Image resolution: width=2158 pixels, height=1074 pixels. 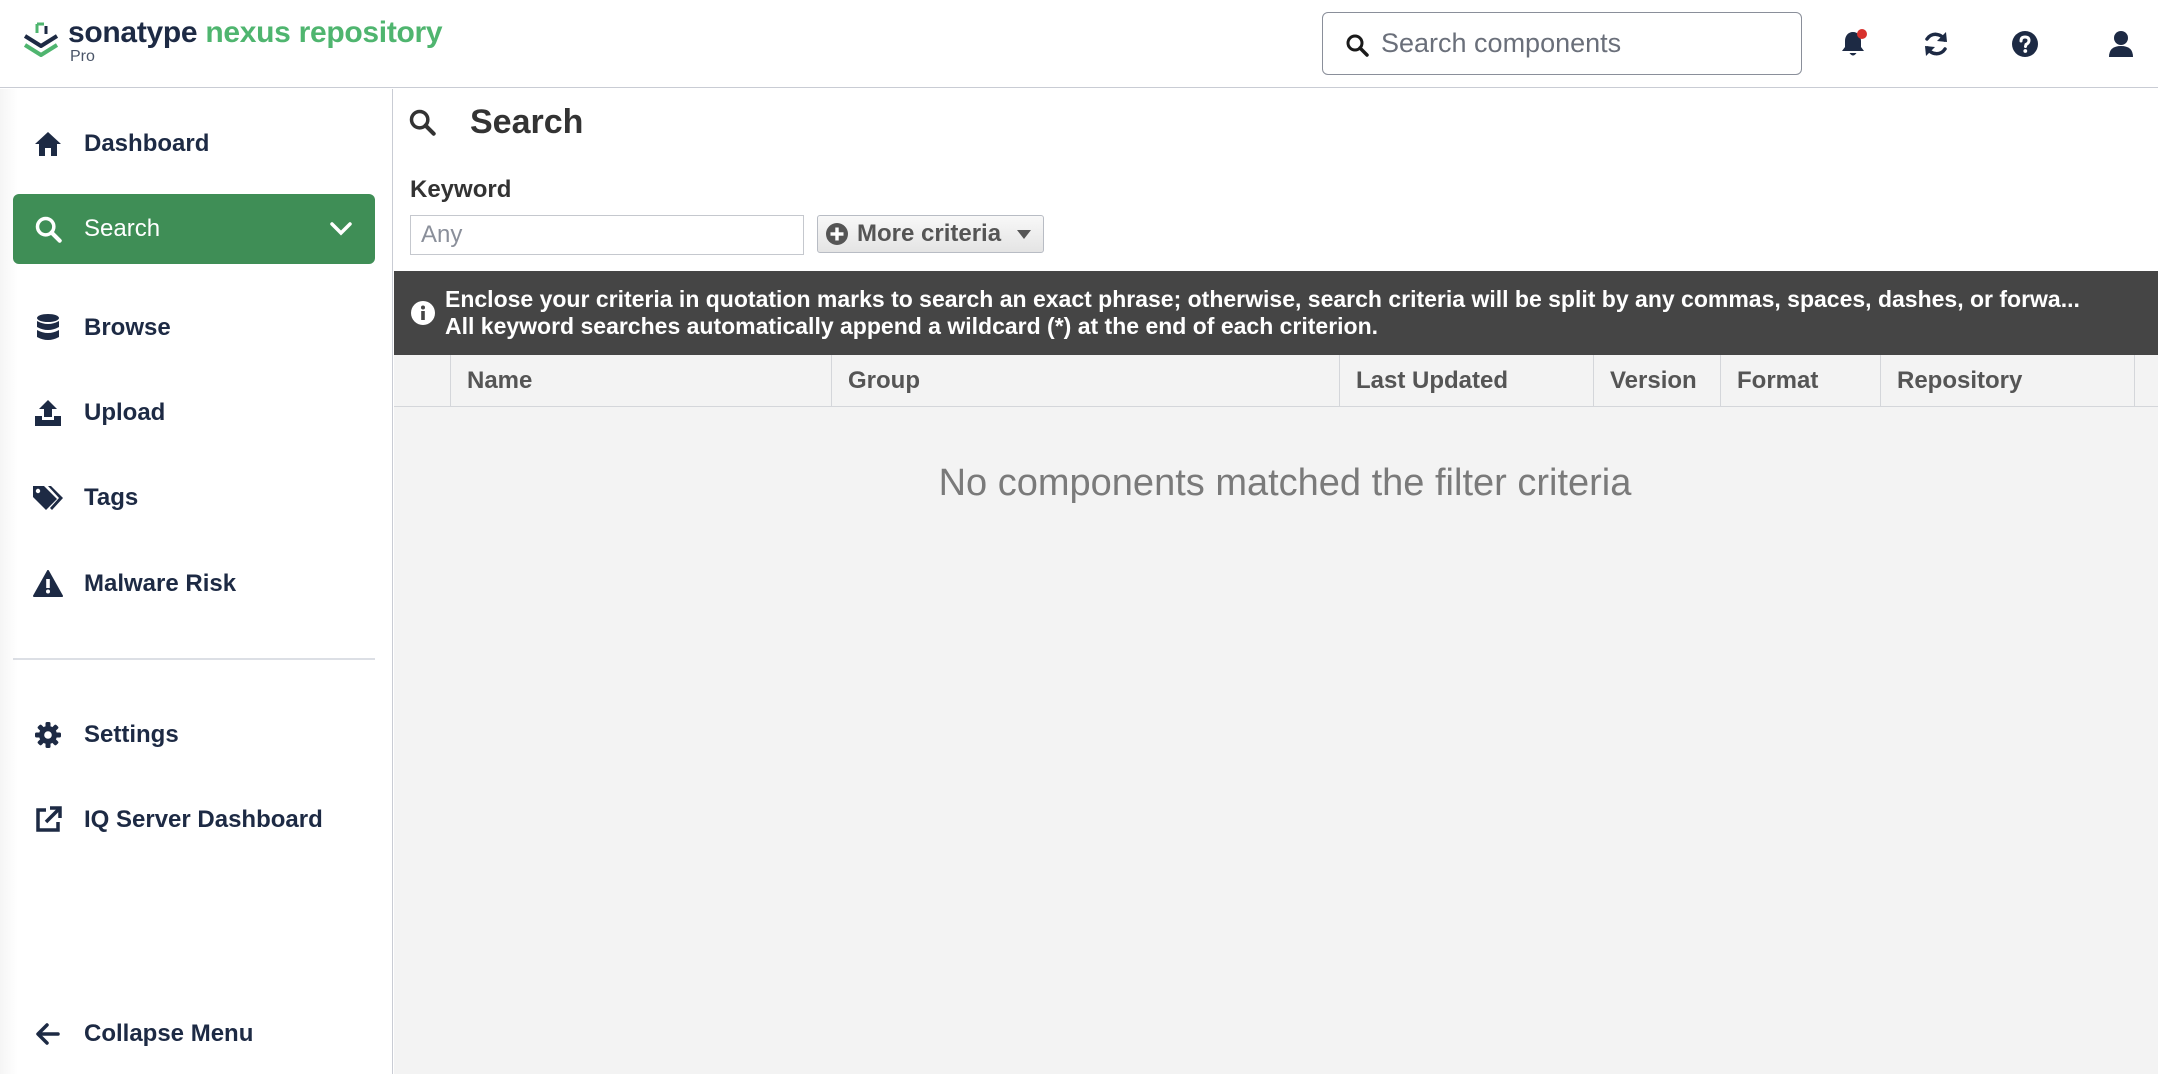 I want to click on nav-divider, so click(x=194, y=659).